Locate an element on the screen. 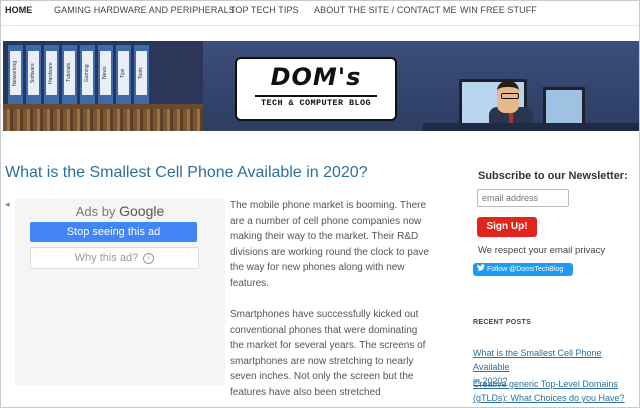 This screenshot has width=640, height=408. recent-post-line: (gTLDs): What Choices do you Have? is located at coordinates (549, 398).